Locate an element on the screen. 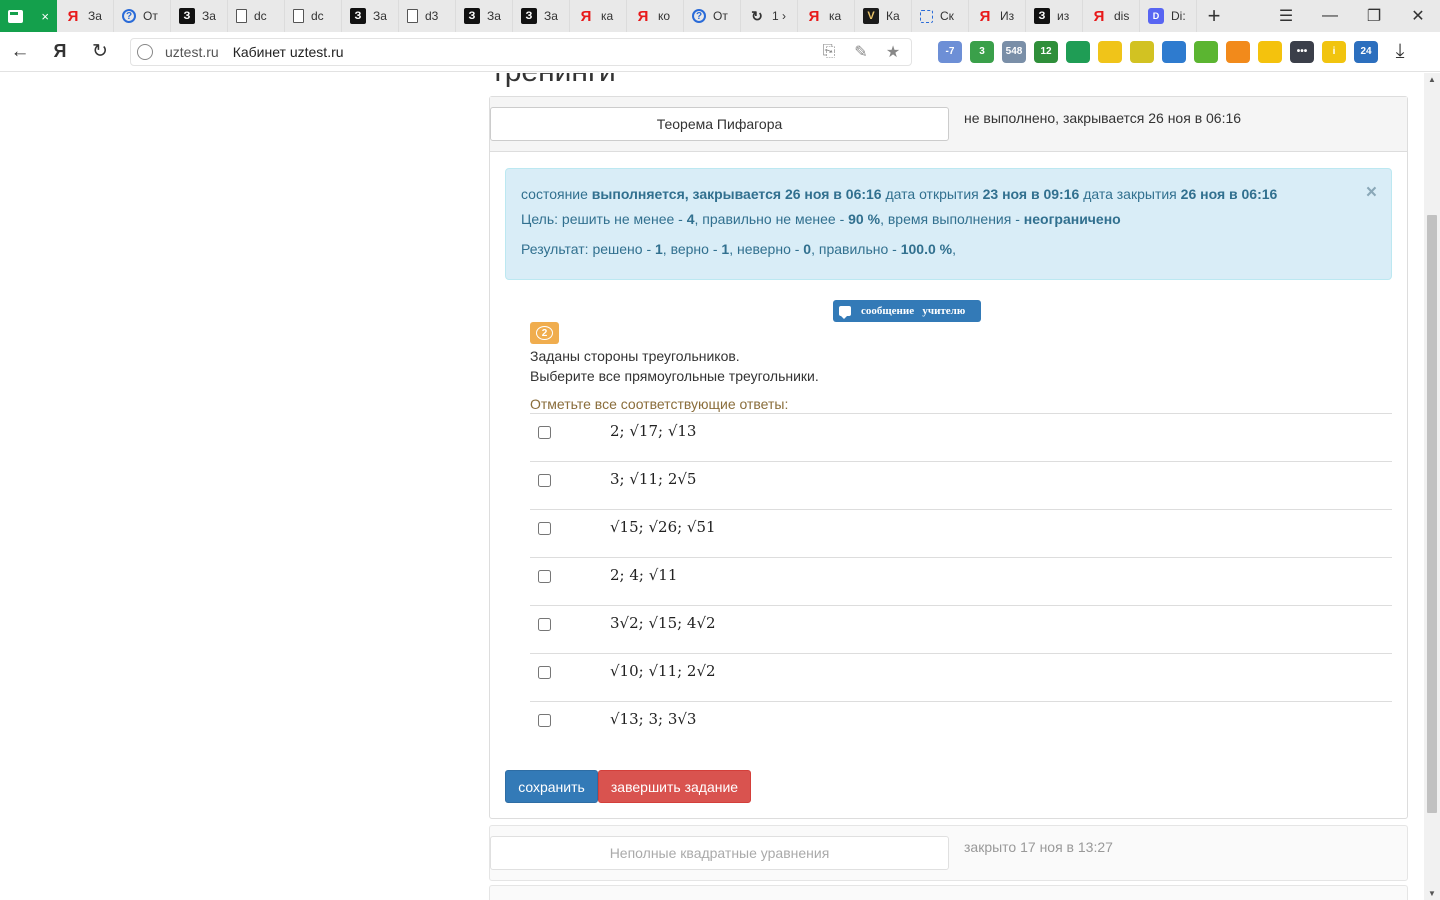 Image resolution: width=1440 pixels, height=900 pixels. message-teacher-button: сообщение учителю is located at coordinates (907, 311).